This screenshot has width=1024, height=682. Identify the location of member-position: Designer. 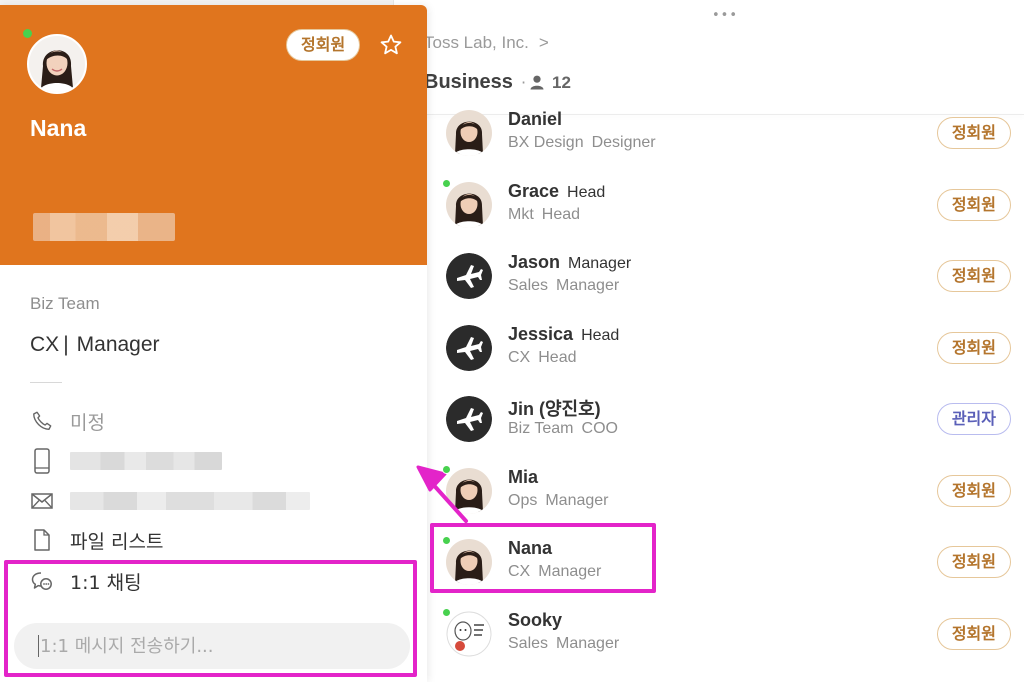
(623, 142).